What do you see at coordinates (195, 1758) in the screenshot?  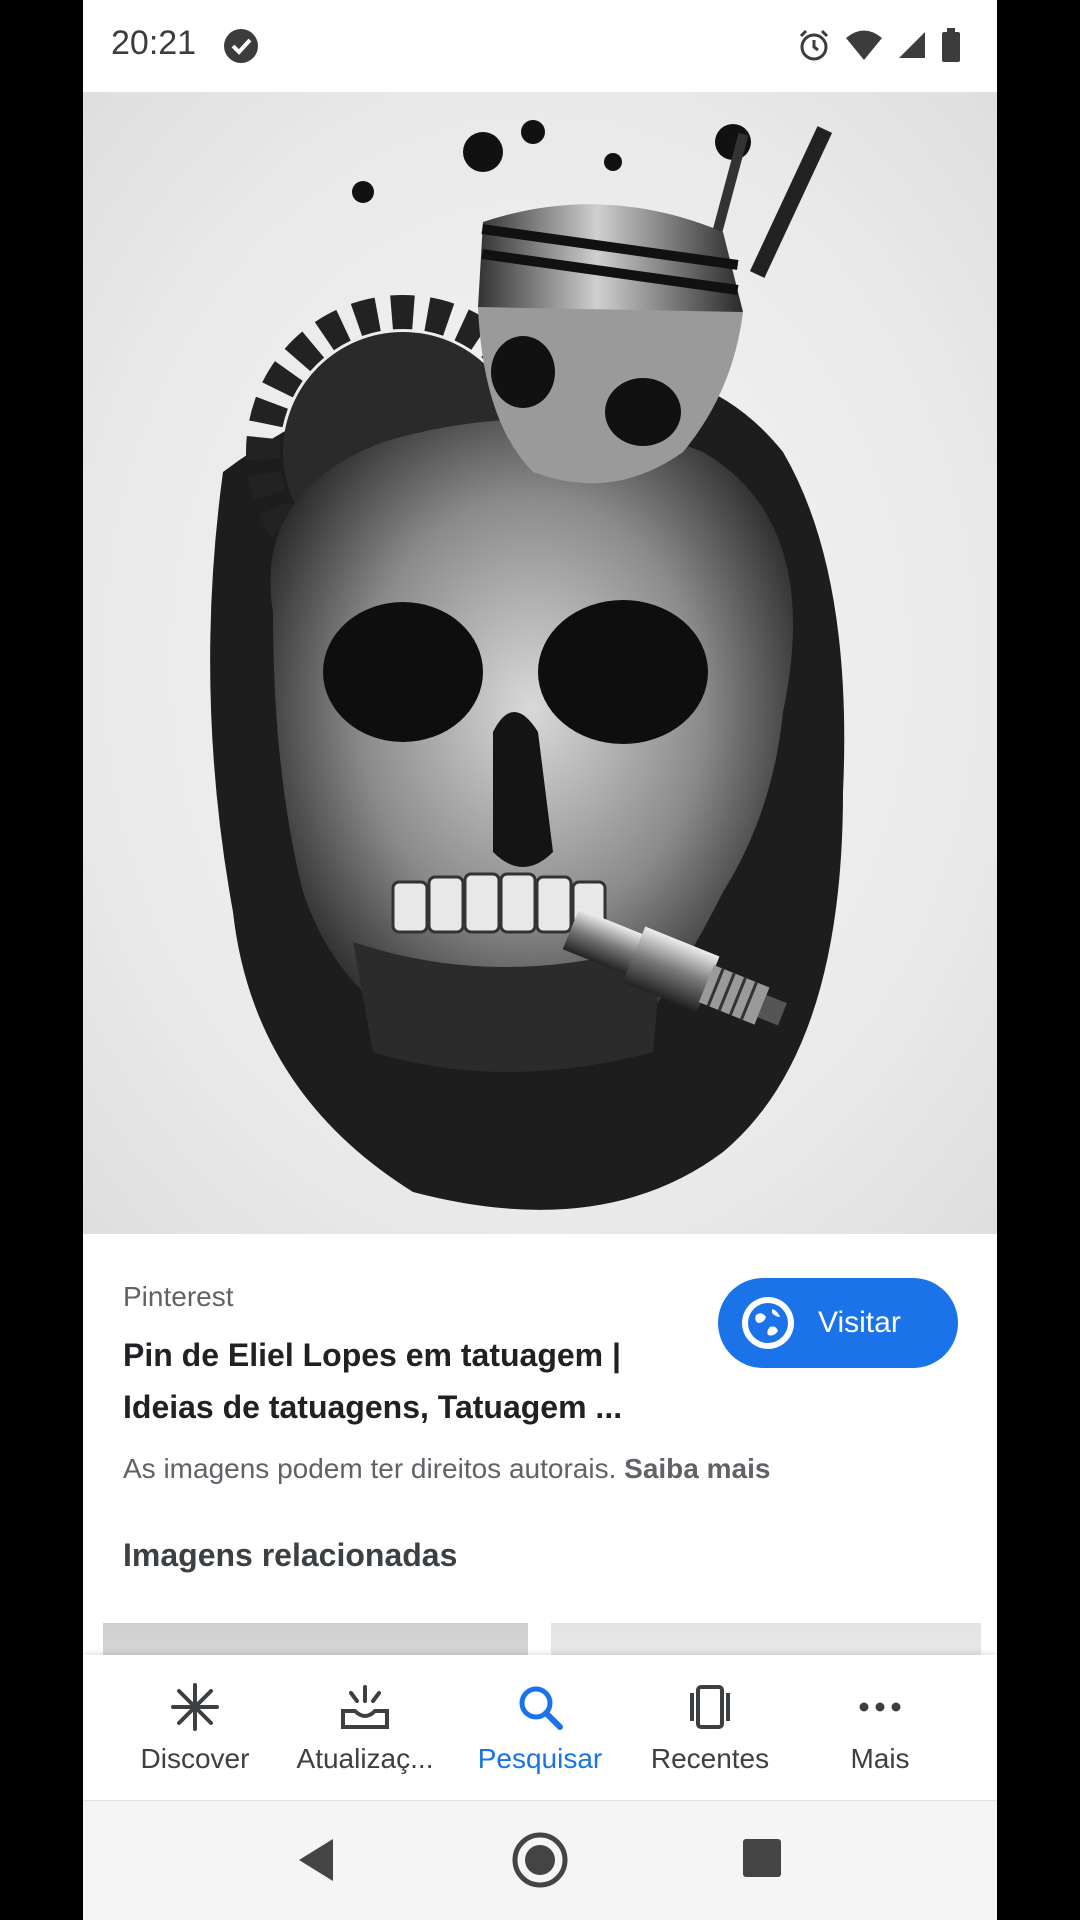 I see `nav-label: Discover` at bounding box center [195, 1758].